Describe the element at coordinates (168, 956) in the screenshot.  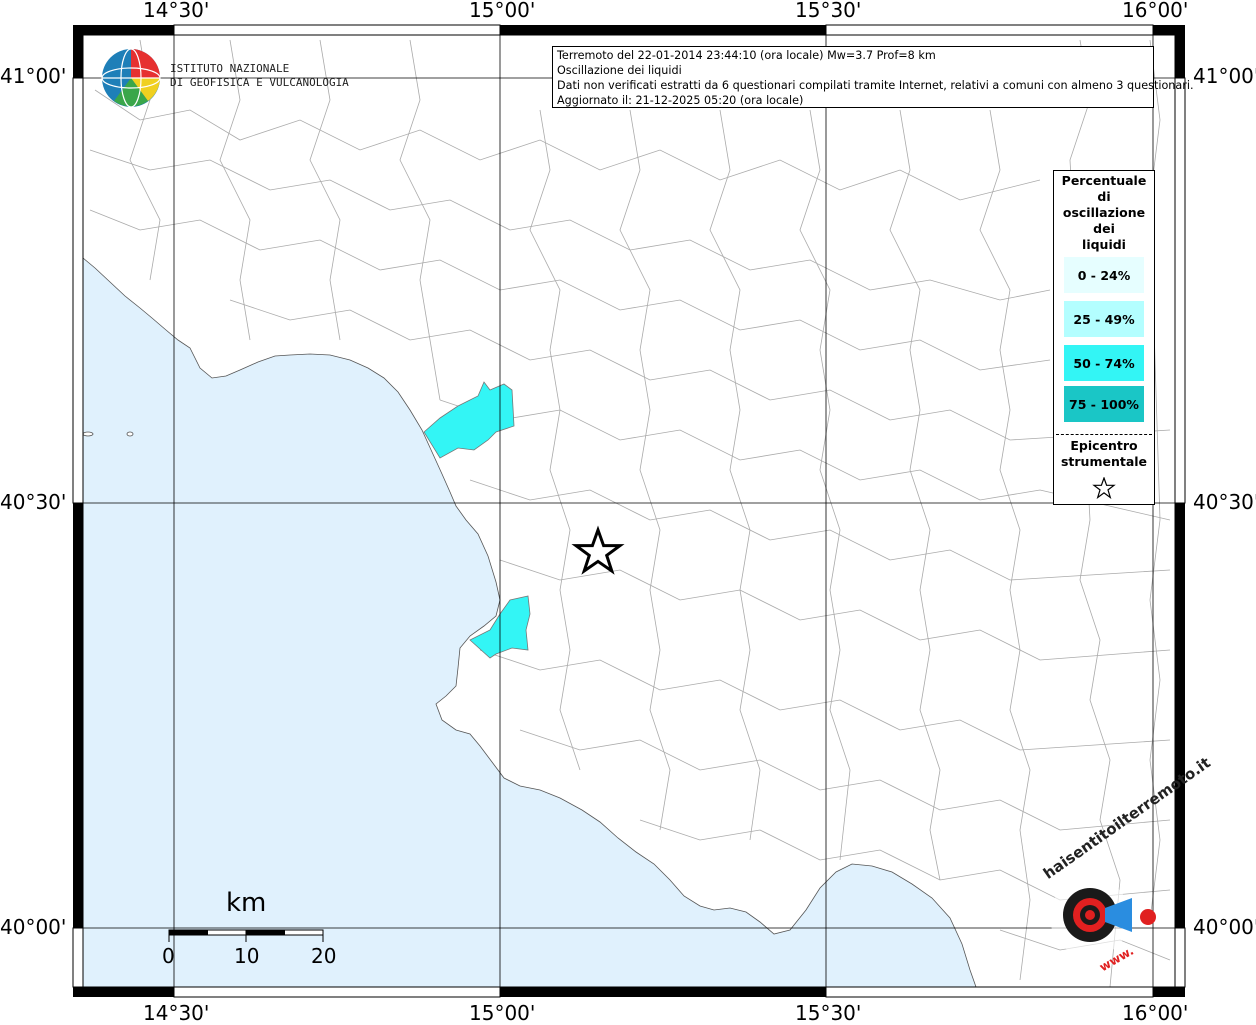
I see `scale-bar-label-0: 0` at that location.